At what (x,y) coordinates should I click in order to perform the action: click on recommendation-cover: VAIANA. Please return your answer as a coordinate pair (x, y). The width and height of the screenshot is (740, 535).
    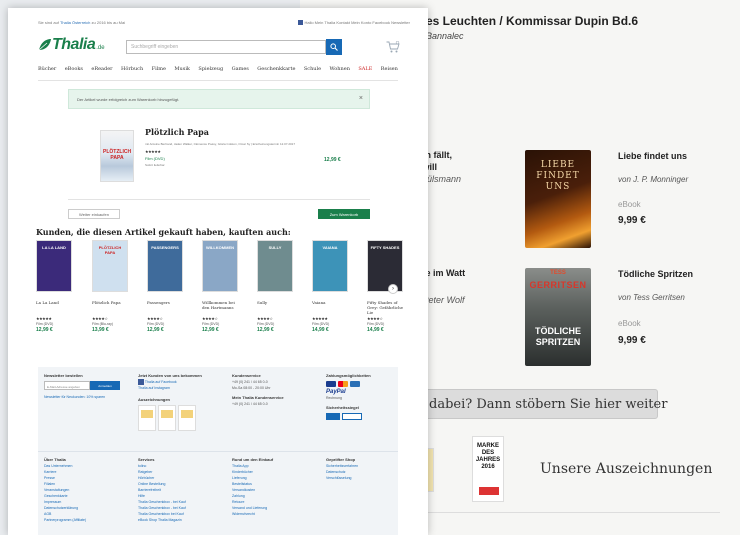
    Looking at the image, I should click on (330, 266).